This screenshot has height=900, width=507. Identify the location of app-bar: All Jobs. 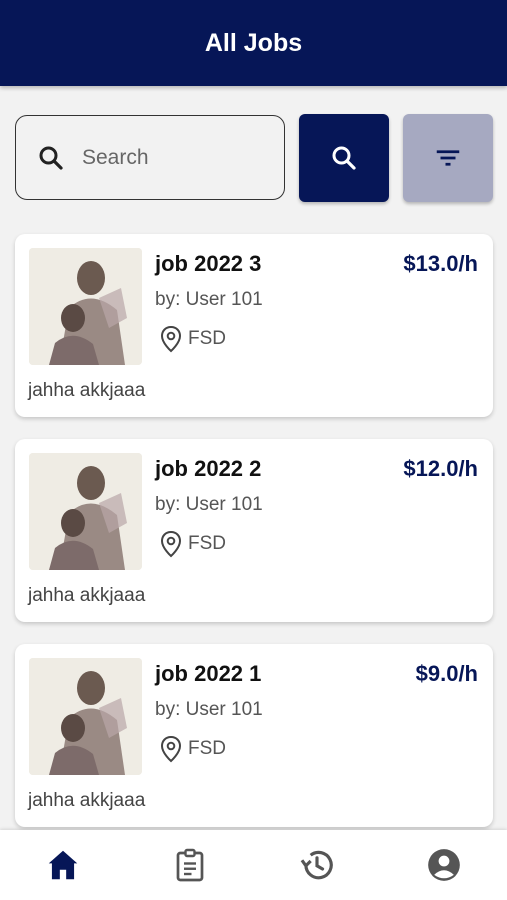
(253, 43).